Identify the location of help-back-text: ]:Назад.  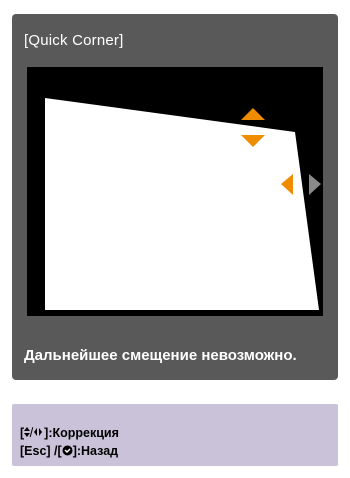
(95, 451).